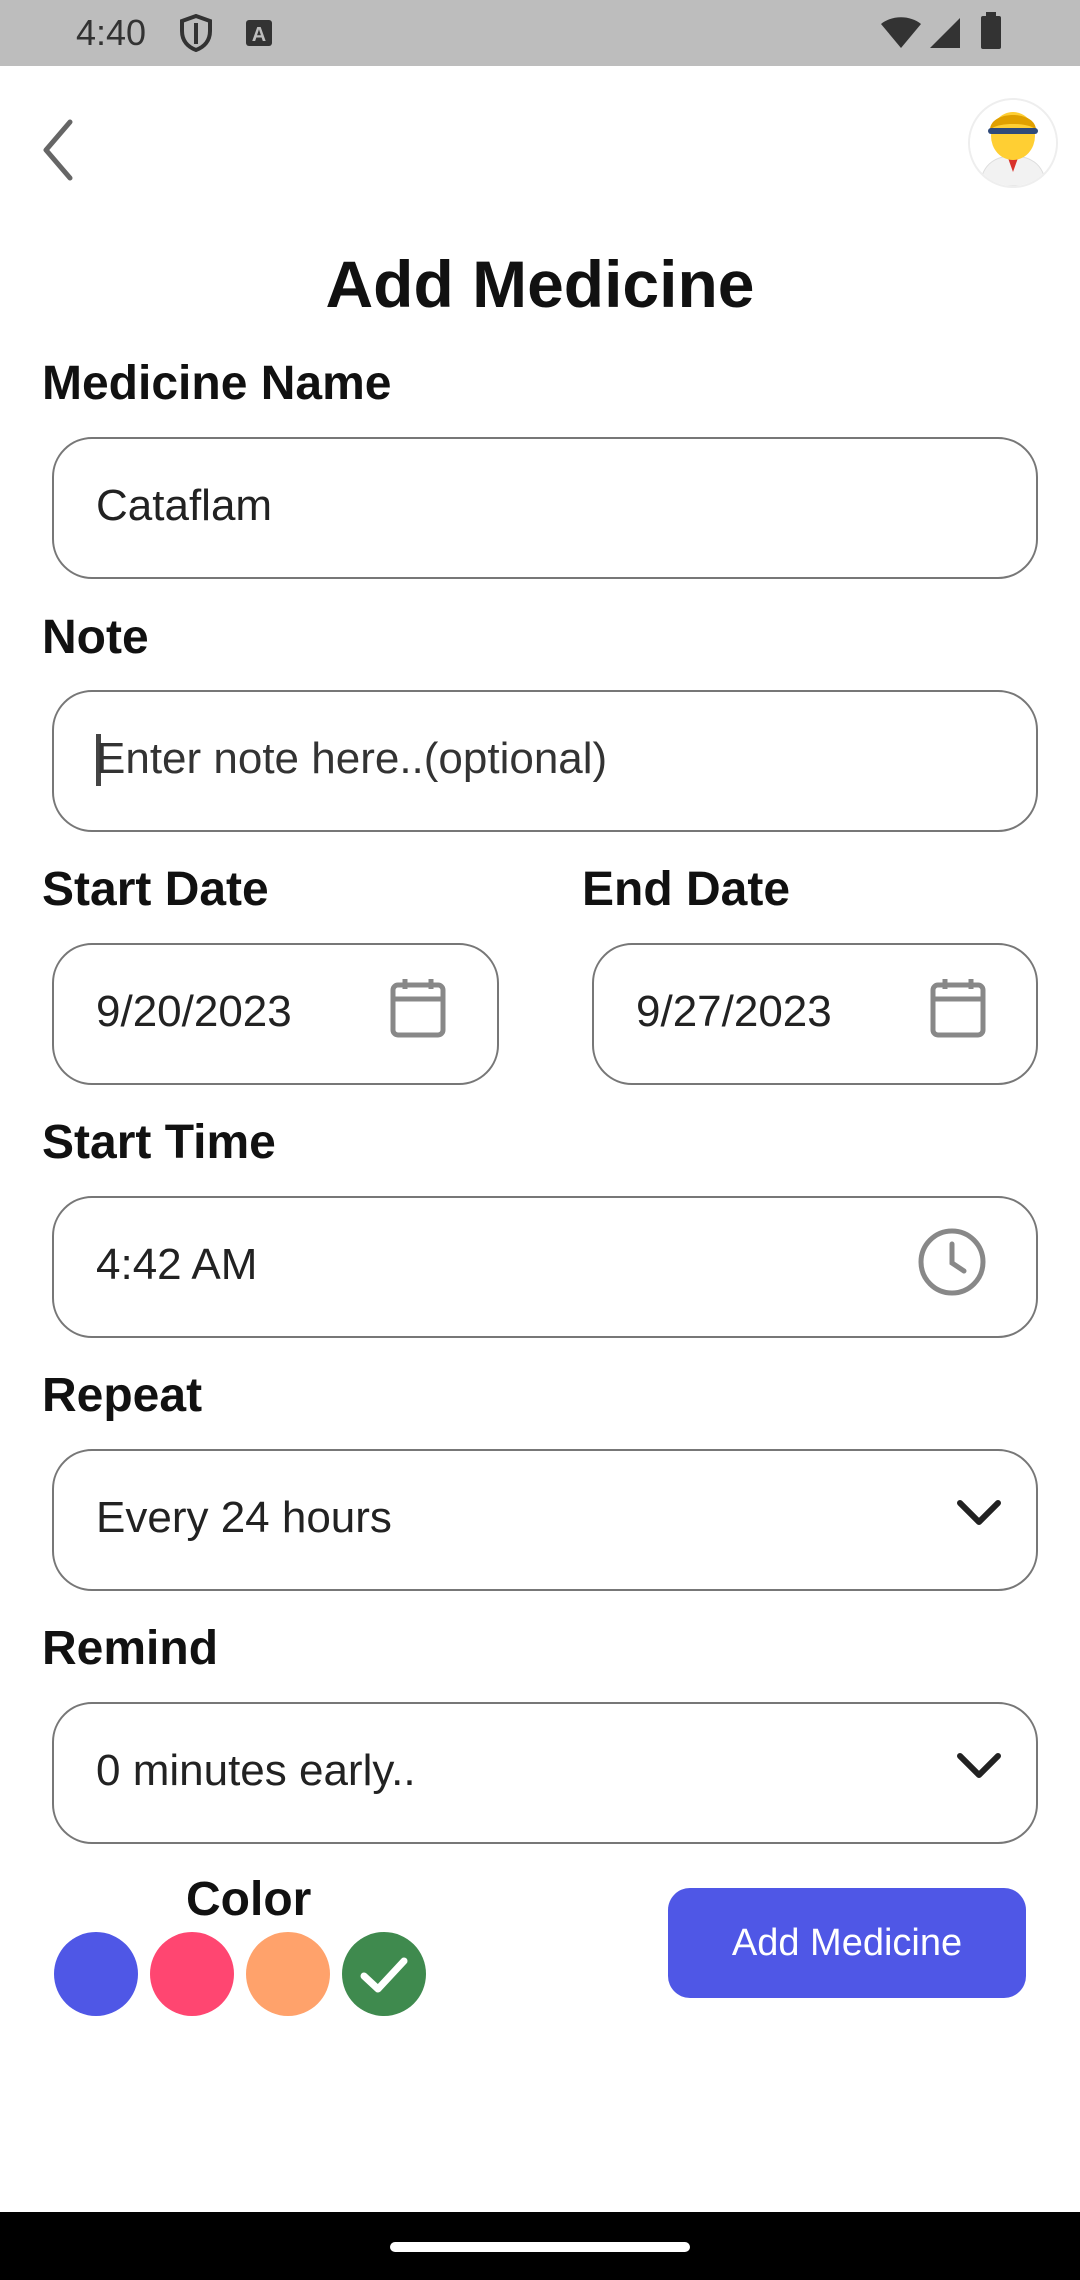  I want to click on note-label: Note, so click(95, 637).